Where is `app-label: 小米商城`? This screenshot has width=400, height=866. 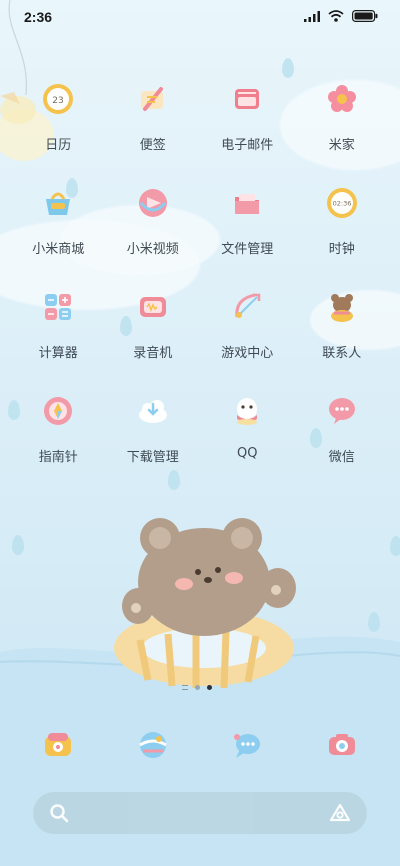 app-label: 小米商城 is located at coordinates (58, 249).